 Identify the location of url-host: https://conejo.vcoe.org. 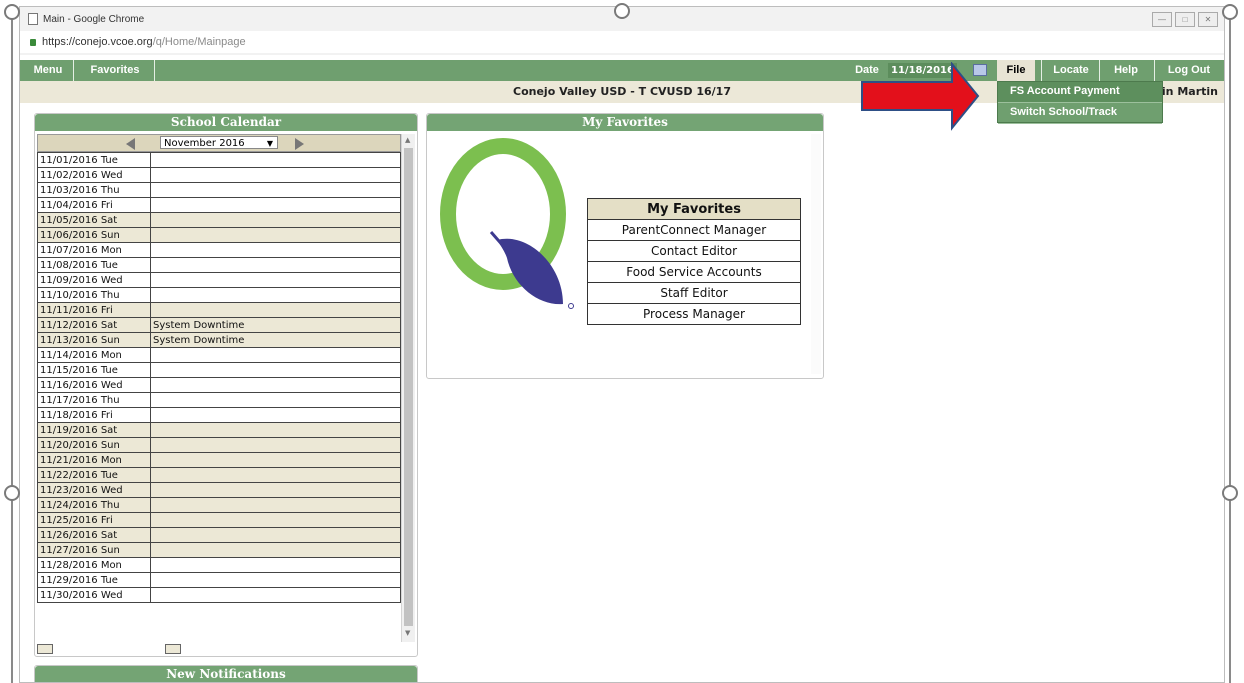
(97, 42).